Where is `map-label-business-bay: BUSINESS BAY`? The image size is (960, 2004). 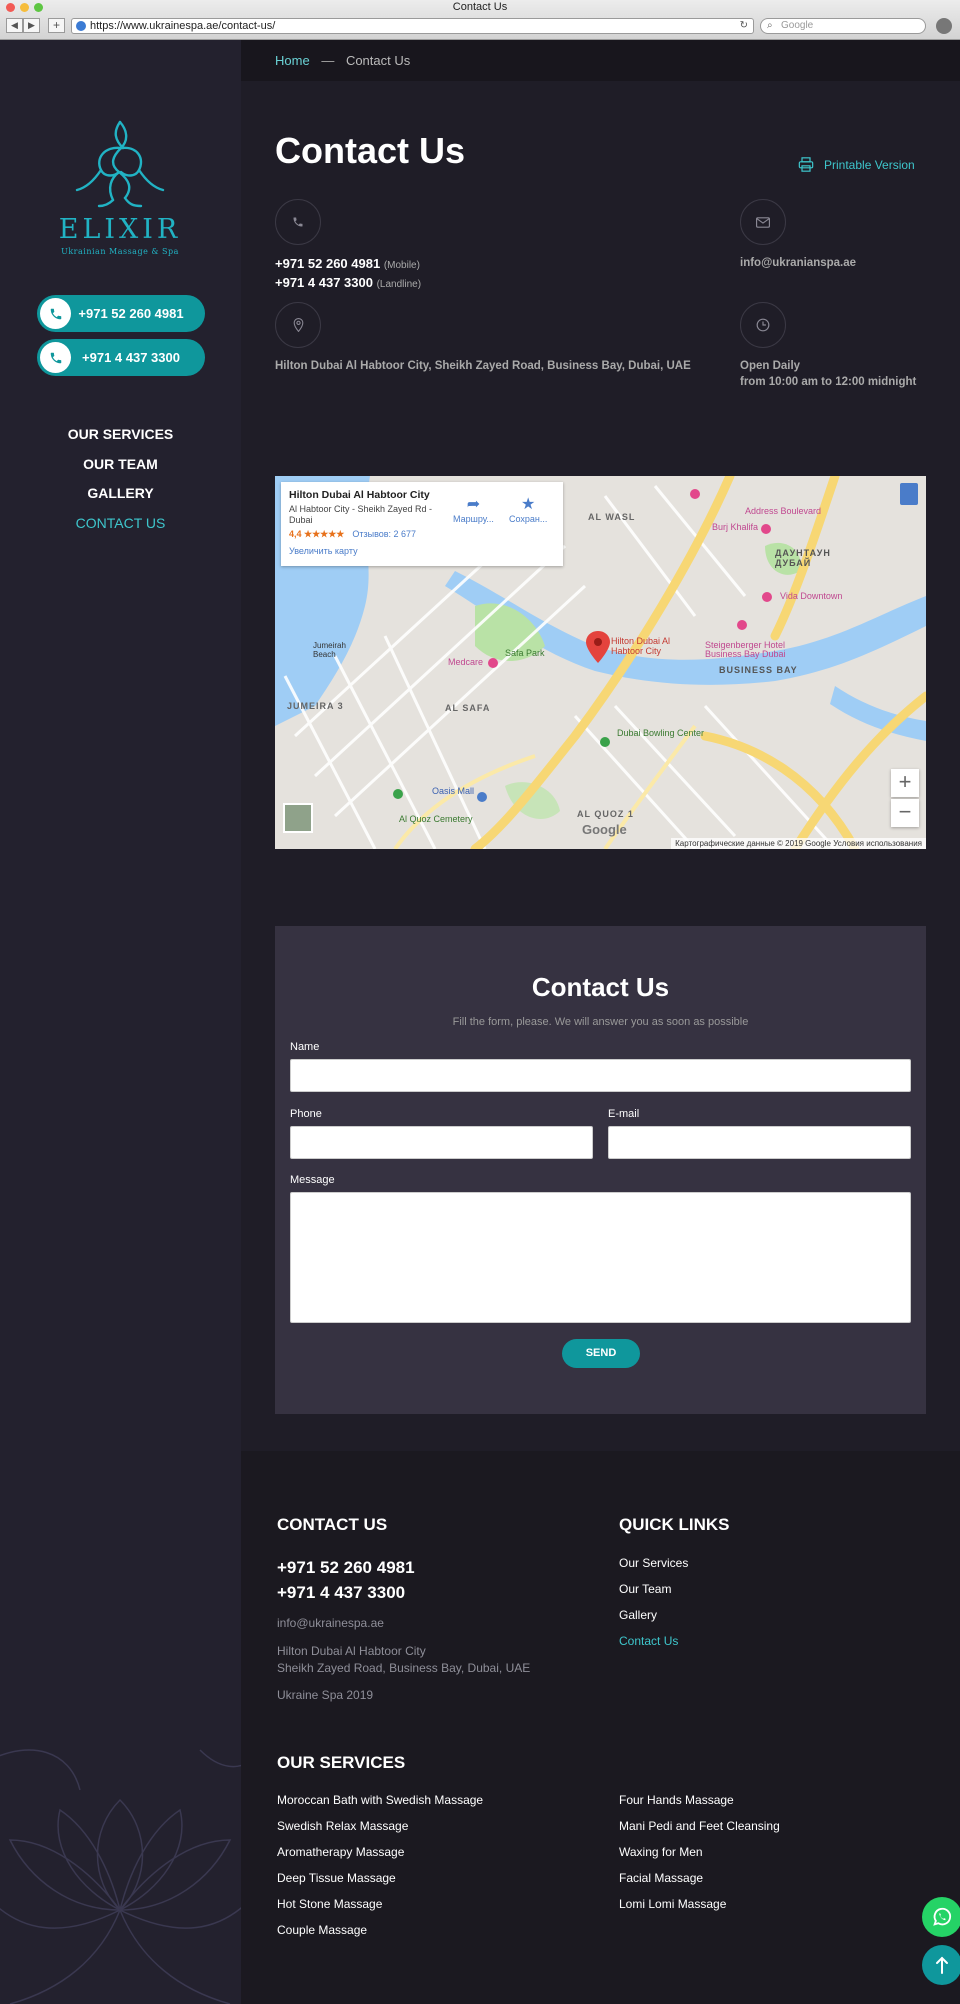 map-label-business-bay: BUSINESS BAY is located at coordinates (758, 670).